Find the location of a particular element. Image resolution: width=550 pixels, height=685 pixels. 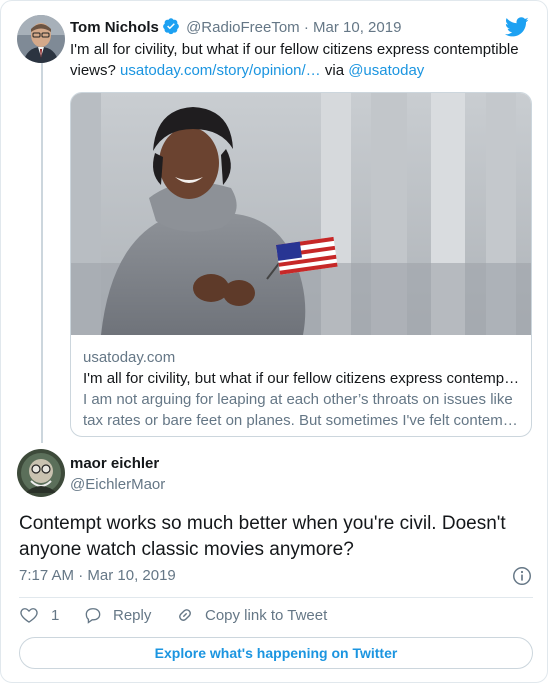

usatoday-mention: @usatoday is located at coordinates (386, 70).